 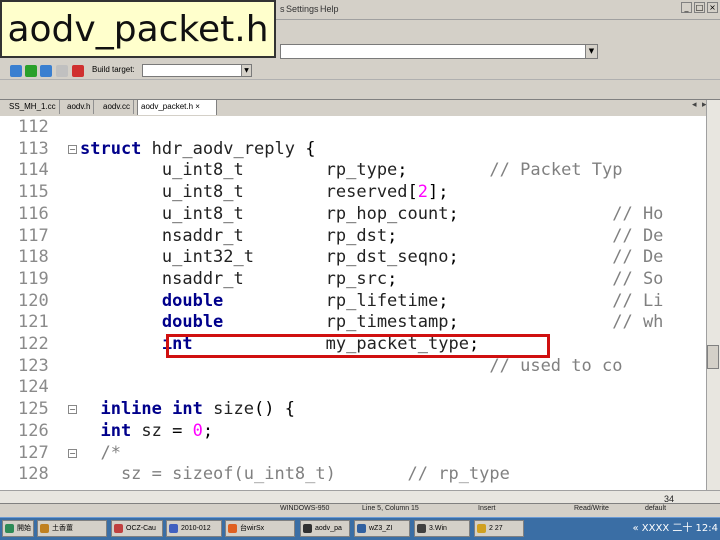 I want to click on code-line: 128 sz = sizeof(u_int8_t) // rp_type, so click(x=353, y=474).